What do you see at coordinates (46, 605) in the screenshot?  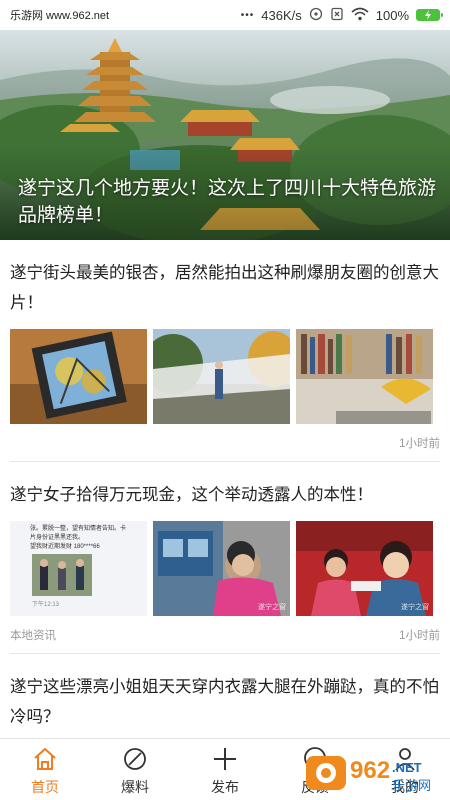 I see `chat-timestamp: 下午12:13` at bounding box center [46, 605].